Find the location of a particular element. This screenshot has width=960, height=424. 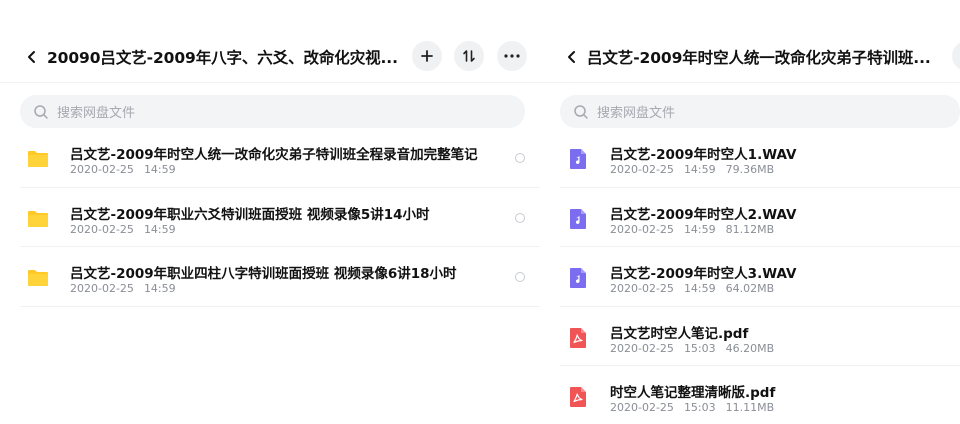

sort-icon is located at coordinates (469, 56).